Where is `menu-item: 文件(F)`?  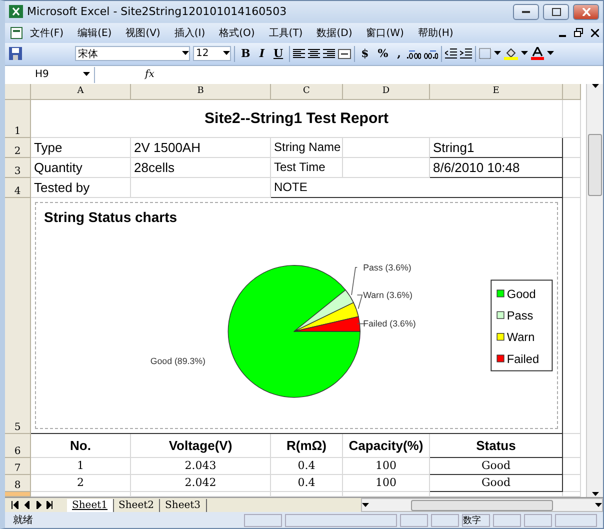
menu-item: 文件(F) is located at coordinates (47, 33).